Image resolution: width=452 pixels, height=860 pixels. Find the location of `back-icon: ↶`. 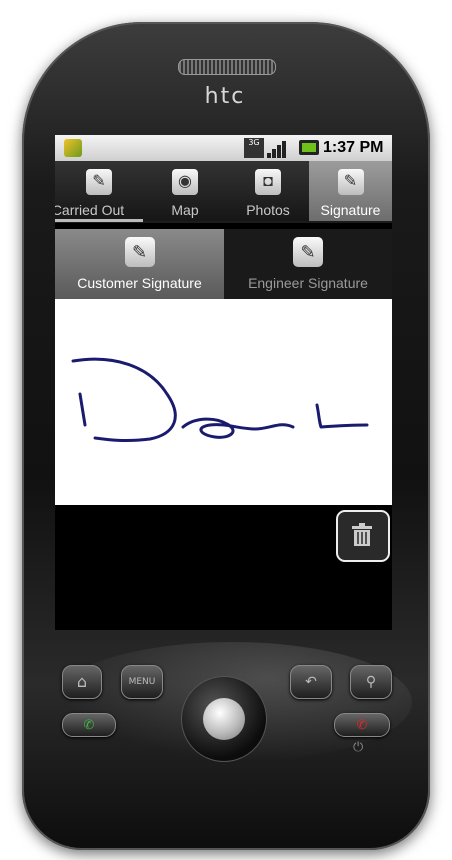

back-icon: ↶ is located at coordinates (311, 682).